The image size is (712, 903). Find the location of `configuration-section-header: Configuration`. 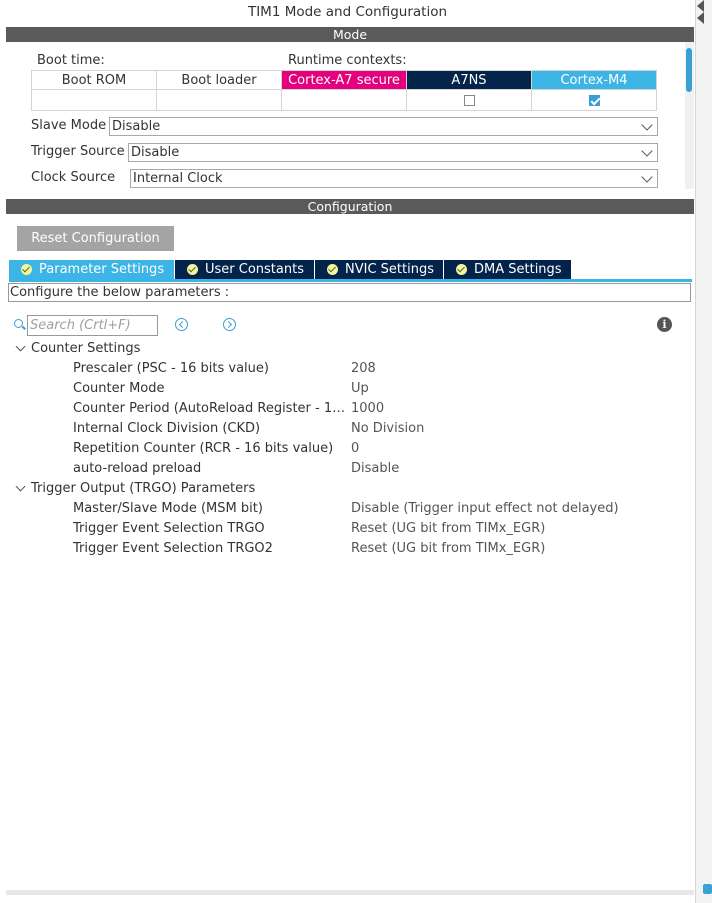

configuration-section-header: Configuration is located at coordinates (350, 206).